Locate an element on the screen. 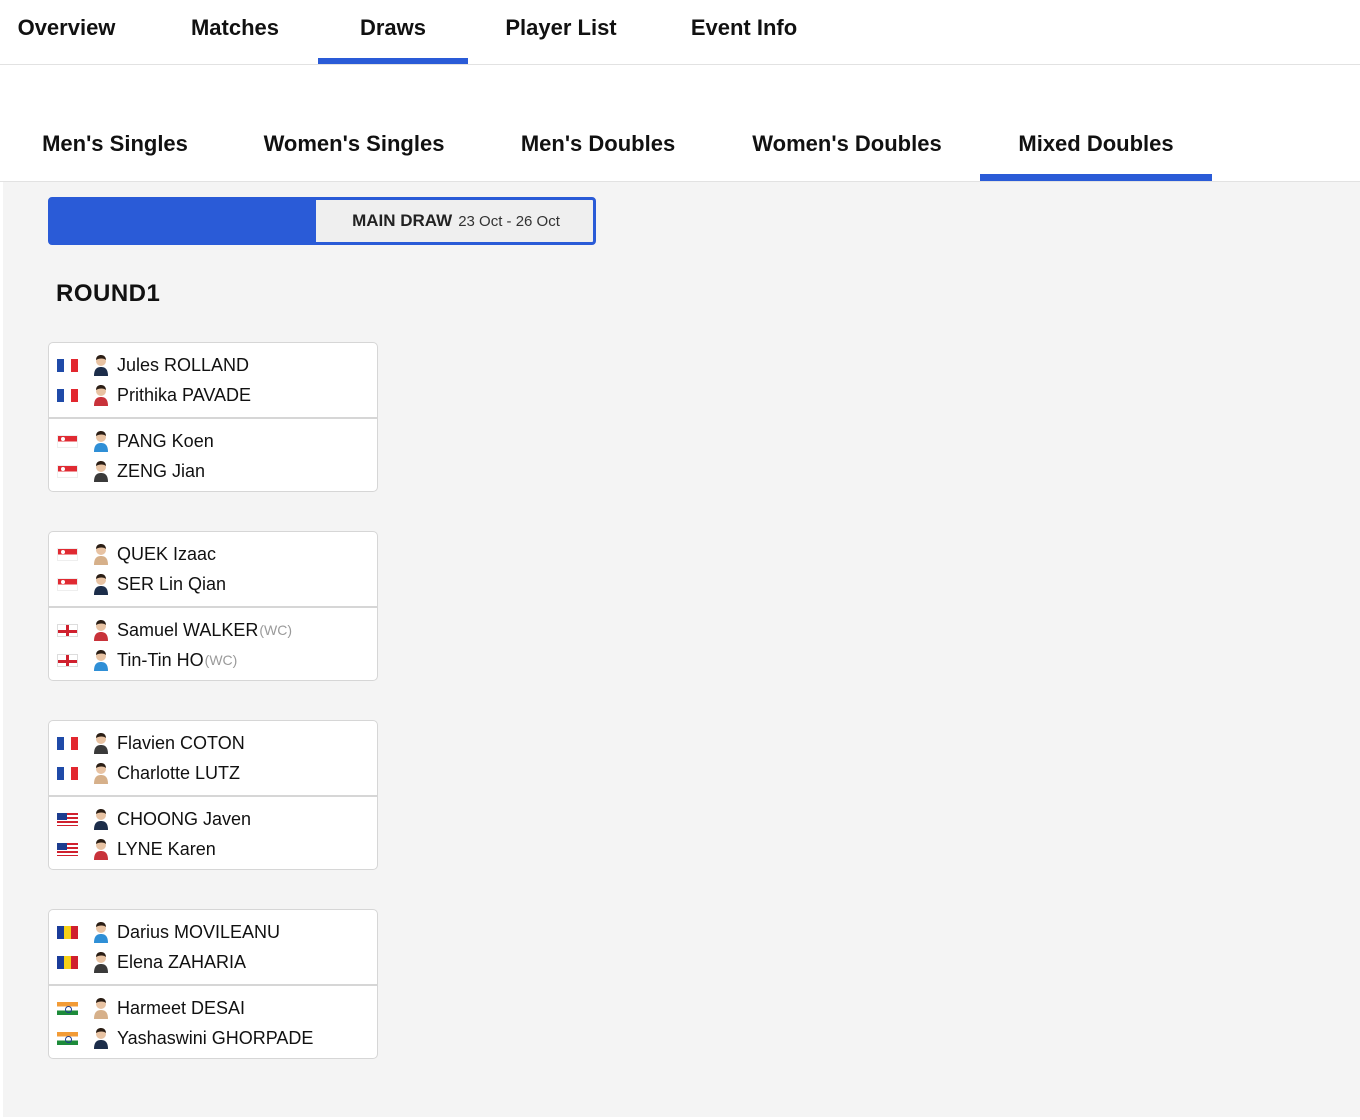  player-entry: SER Lin Qian is located at coordinates (213, 584).